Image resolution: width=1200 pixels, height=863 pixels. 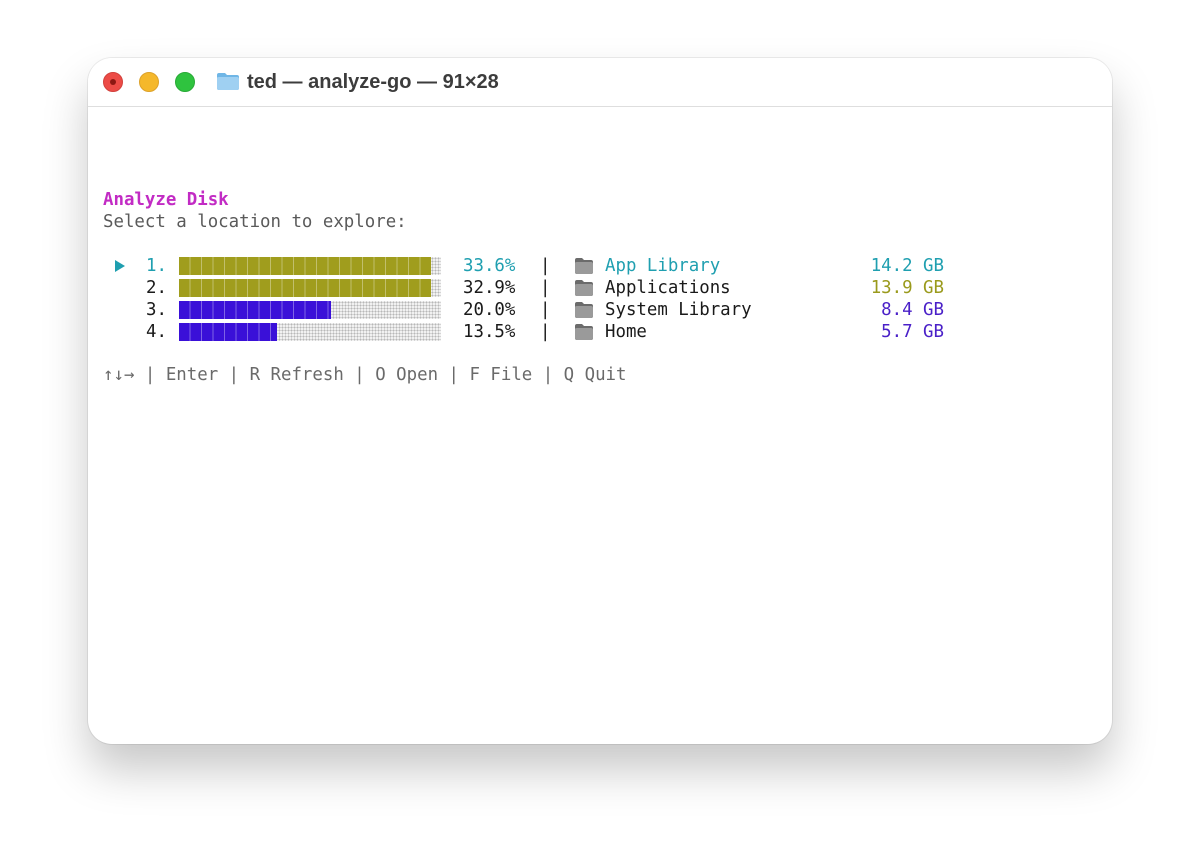 What do you see at coordinates (912, 310) in the screenshot?
I see `location-size: 8.4 GB` at bounding box center [912, 310].